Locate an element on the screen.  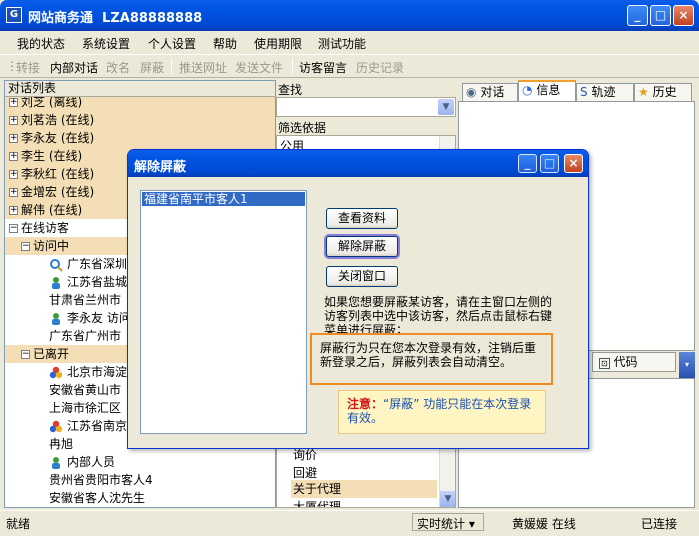
search-visitor-icon is located at coordinates (56, 265).